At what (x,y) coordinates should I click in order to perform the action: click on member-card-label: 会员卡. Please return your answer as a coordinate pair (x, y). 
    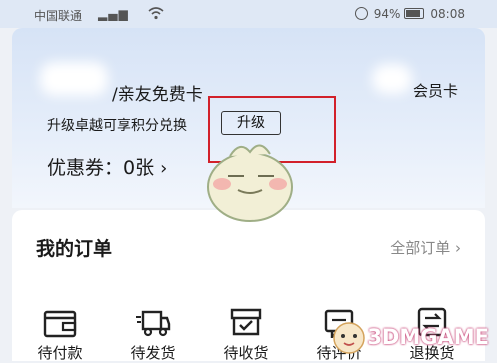
    Looking at the image, I should click on (435, 90).